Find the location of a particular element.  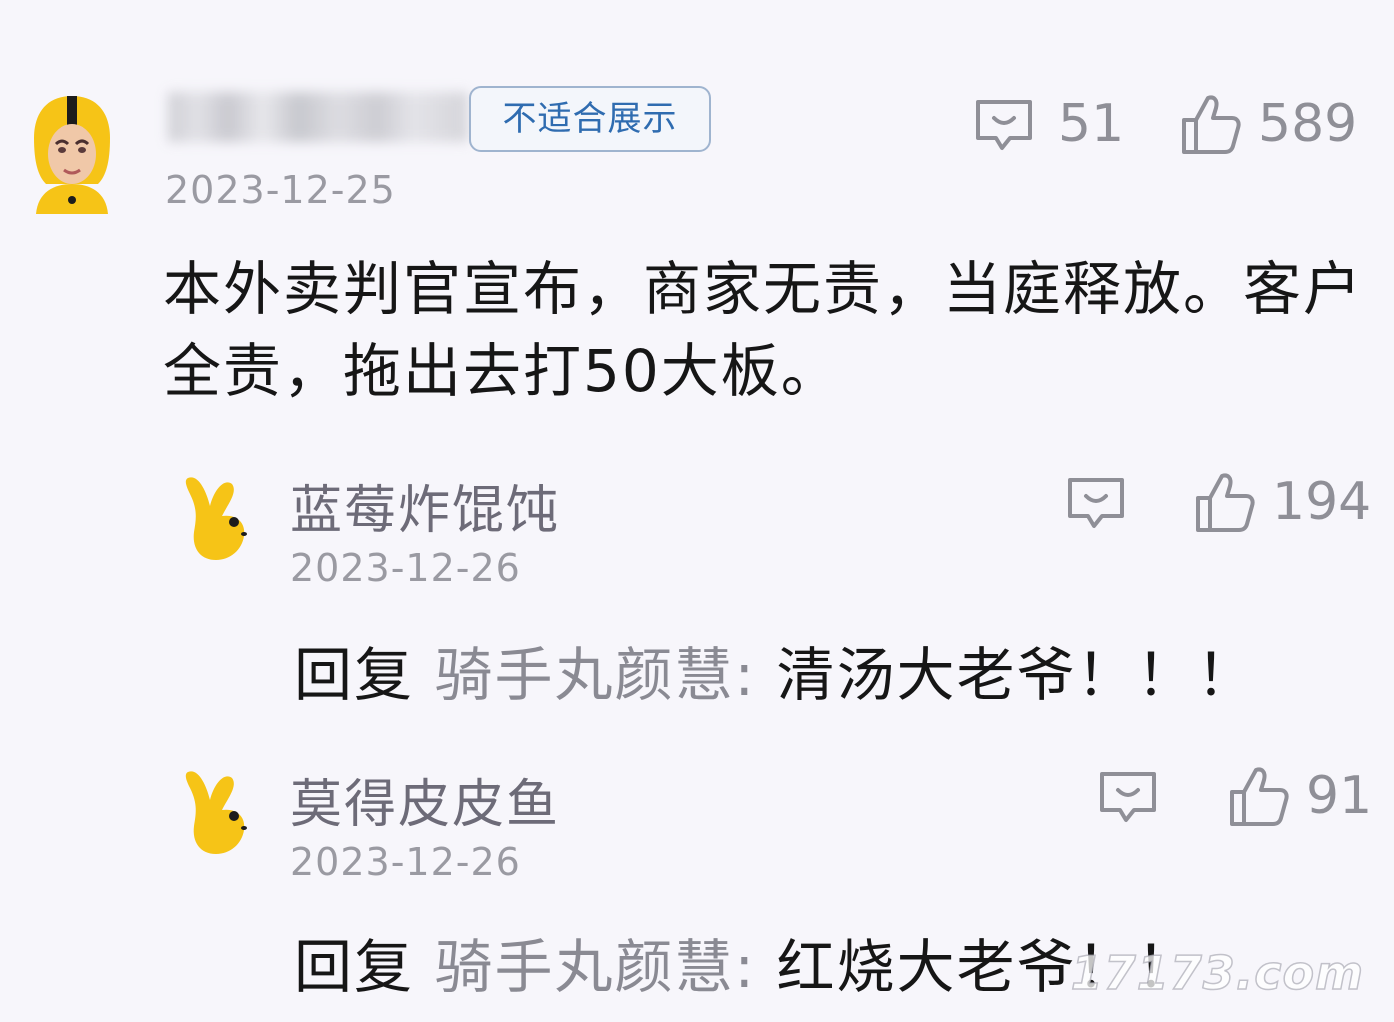

comment-date: 2023-12-25 is located at coordinates (280, 190).